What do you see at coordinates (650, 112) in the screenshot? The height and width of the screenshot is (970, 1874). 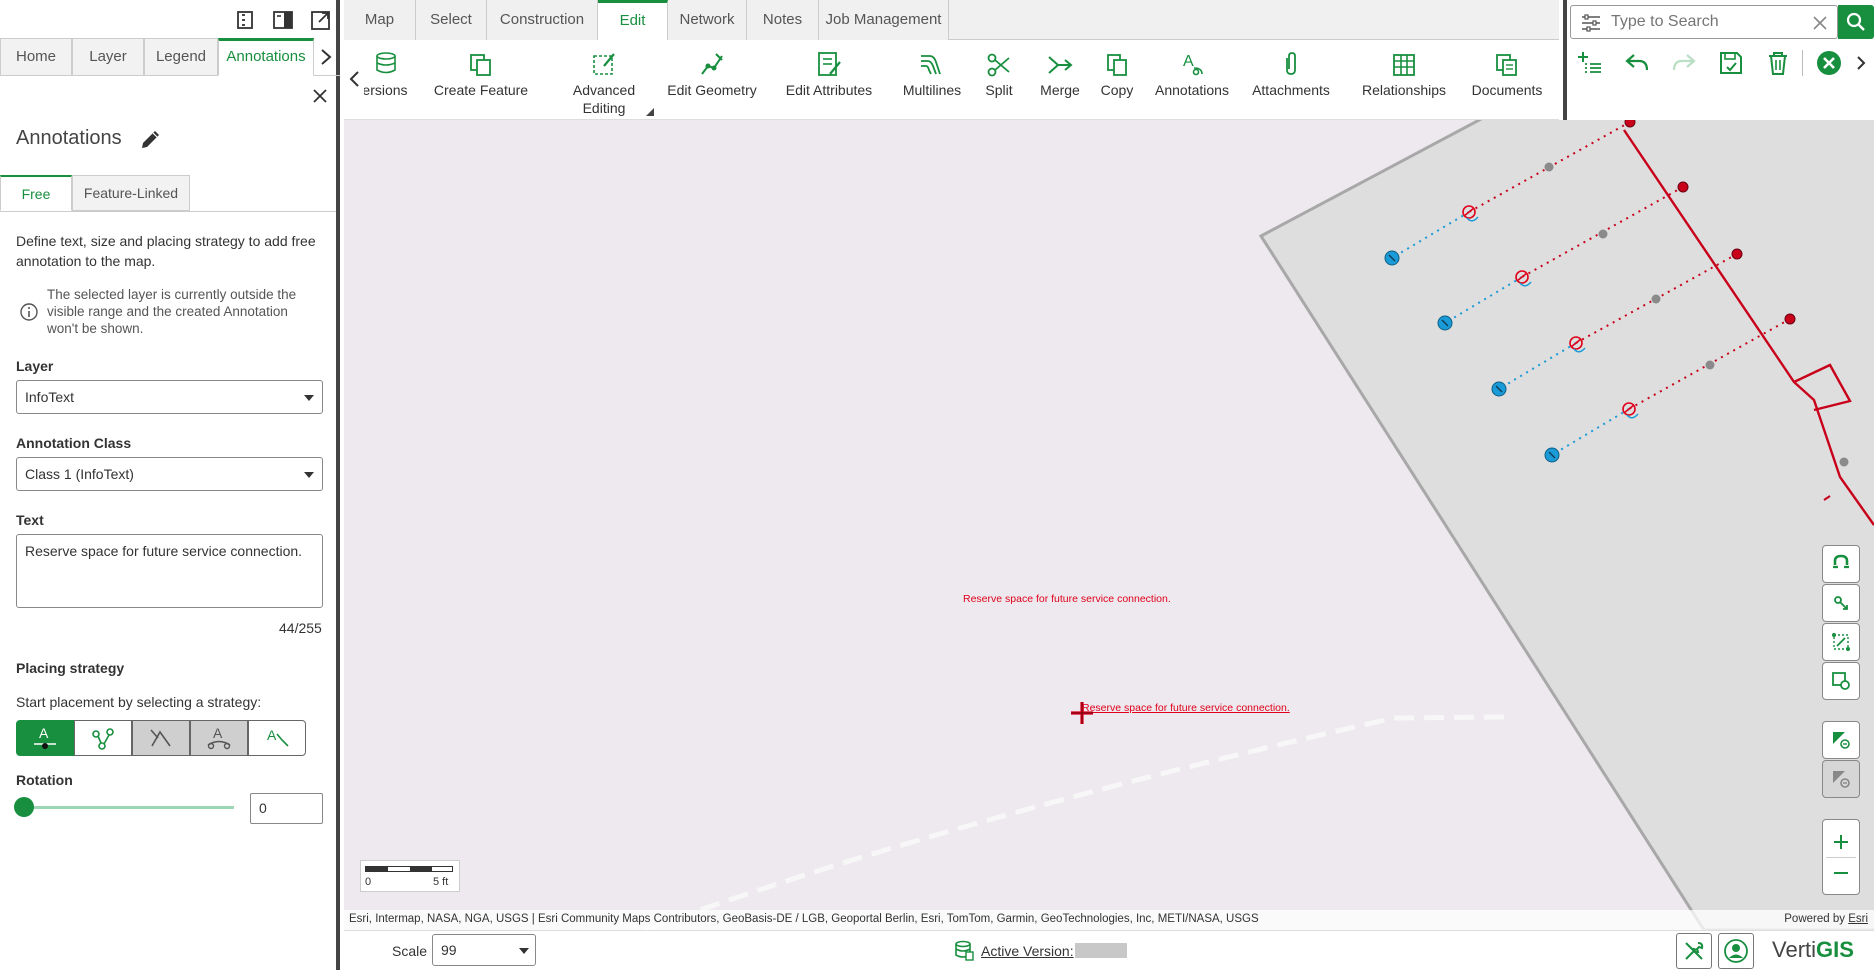 I see `dropdown-corner-icon` at bounding box center [650, 112].